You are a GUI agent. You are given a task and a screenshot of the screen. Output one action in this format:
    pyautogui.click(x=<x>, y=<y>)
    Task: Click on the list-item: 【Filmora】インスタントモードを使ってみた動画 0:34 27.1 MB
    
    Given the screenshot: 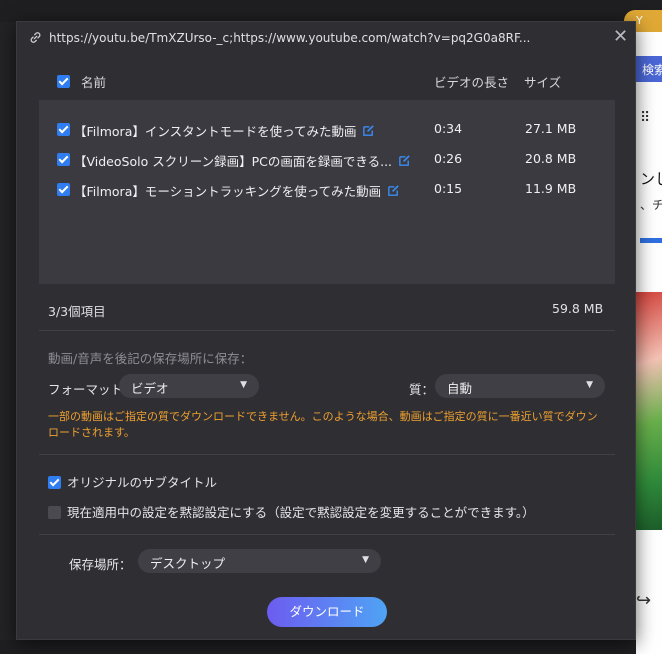 What is the action you would take?
    pyautogui.click(x=327, y=129)
    